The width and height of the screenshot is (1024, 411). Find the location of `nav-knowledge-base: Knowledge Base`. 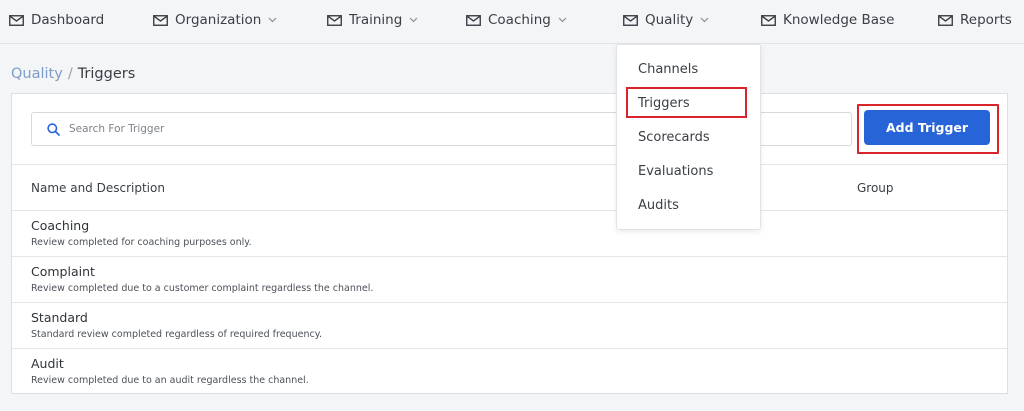

nav-knowledge-base: Knowledge Base is located at coordinates (827, 20).